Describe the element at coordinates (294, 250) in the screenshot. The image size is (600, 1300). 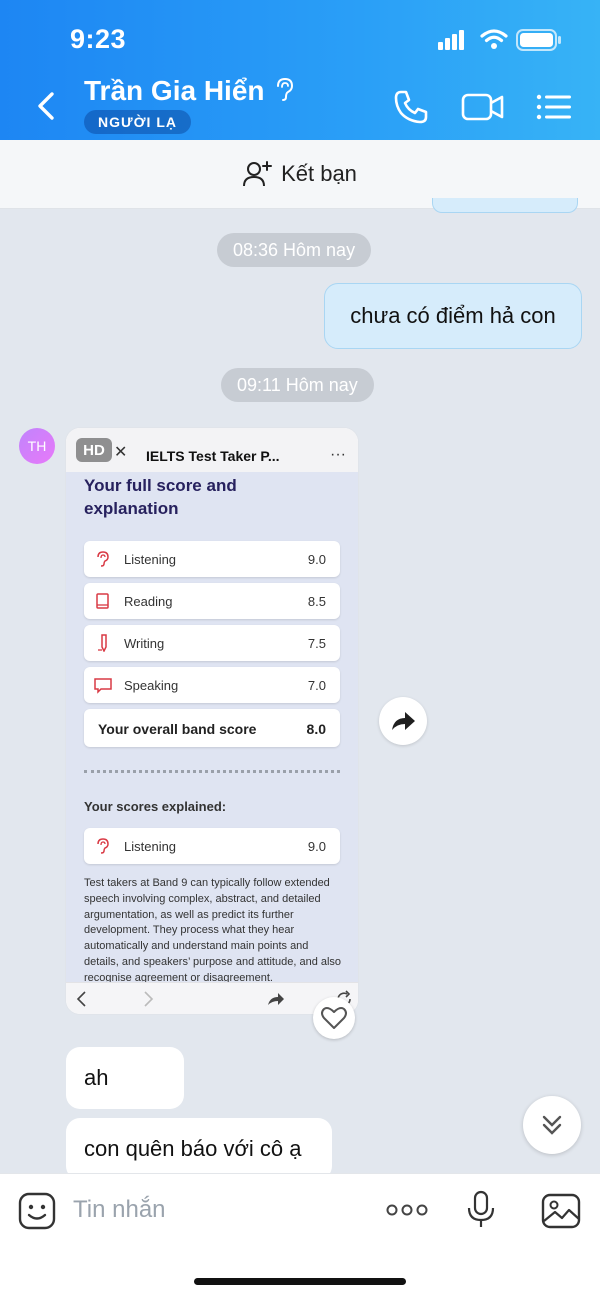
I see `timestamp-pill: 08:36 Hôm nay` at that location.